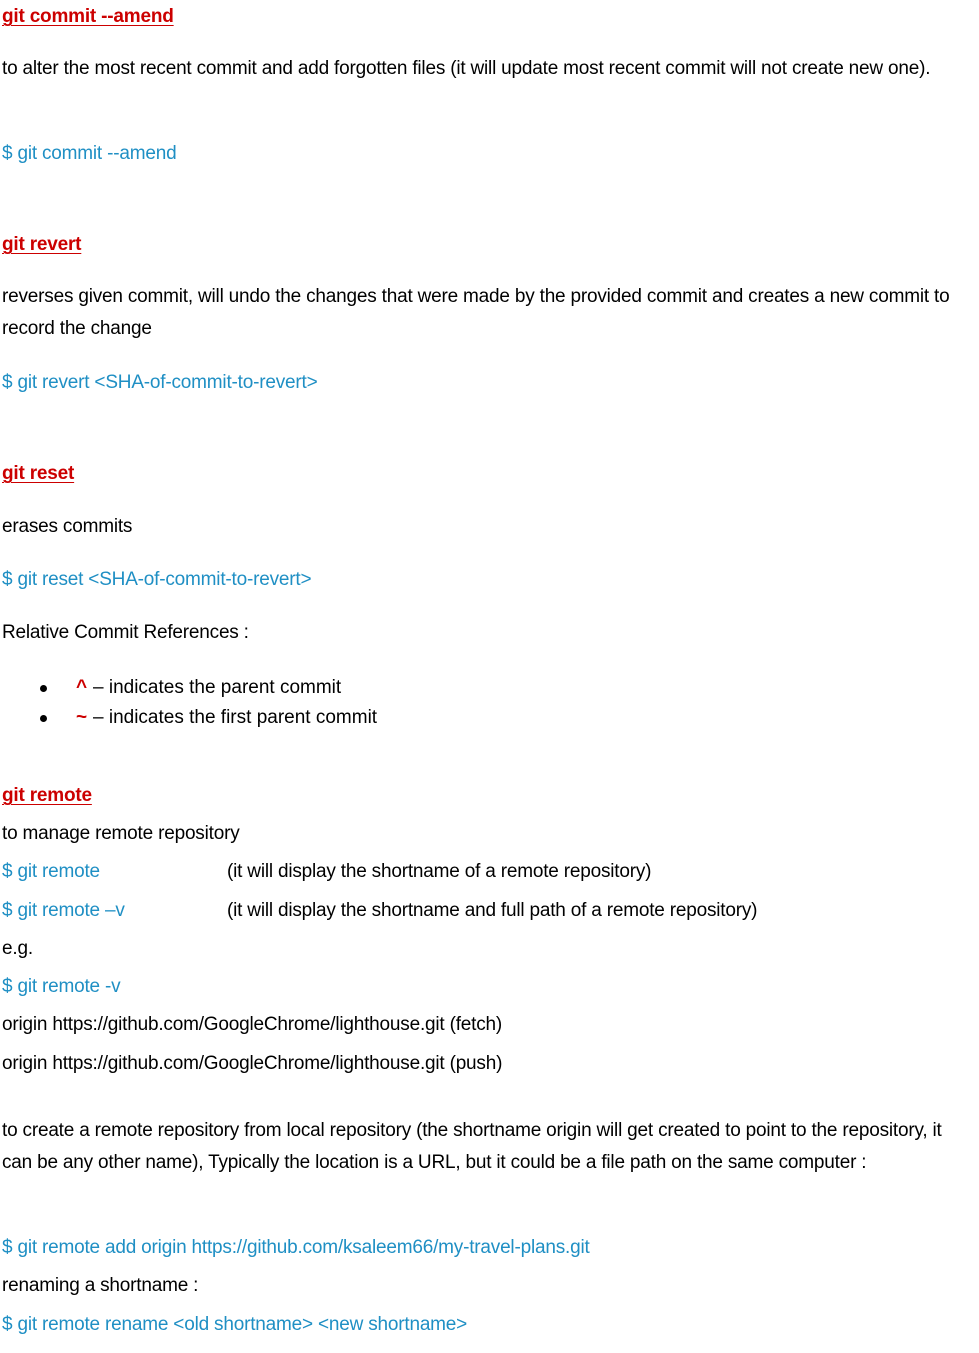 The image size is (979, 1353). Describe the element at coordinates (100, 1285) in the screenshot. I see `rename-label: renaming a shortname :` at that location.